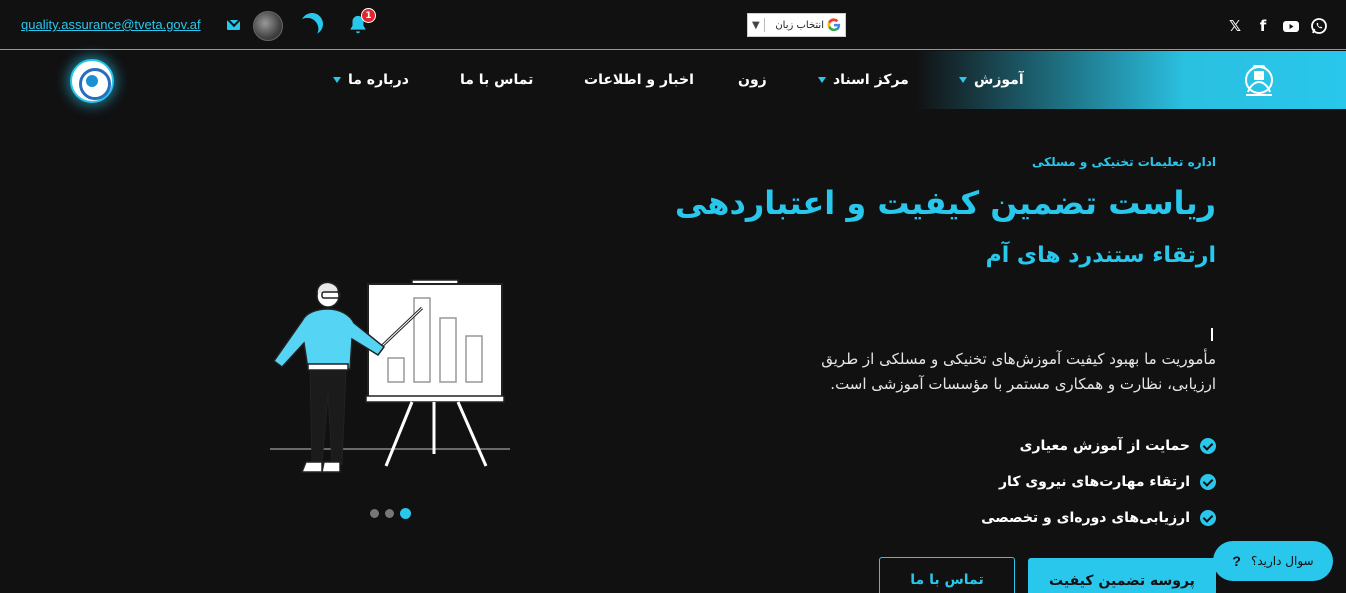  I want to click on chevron-down-icon: ▼, so click(756, 25).